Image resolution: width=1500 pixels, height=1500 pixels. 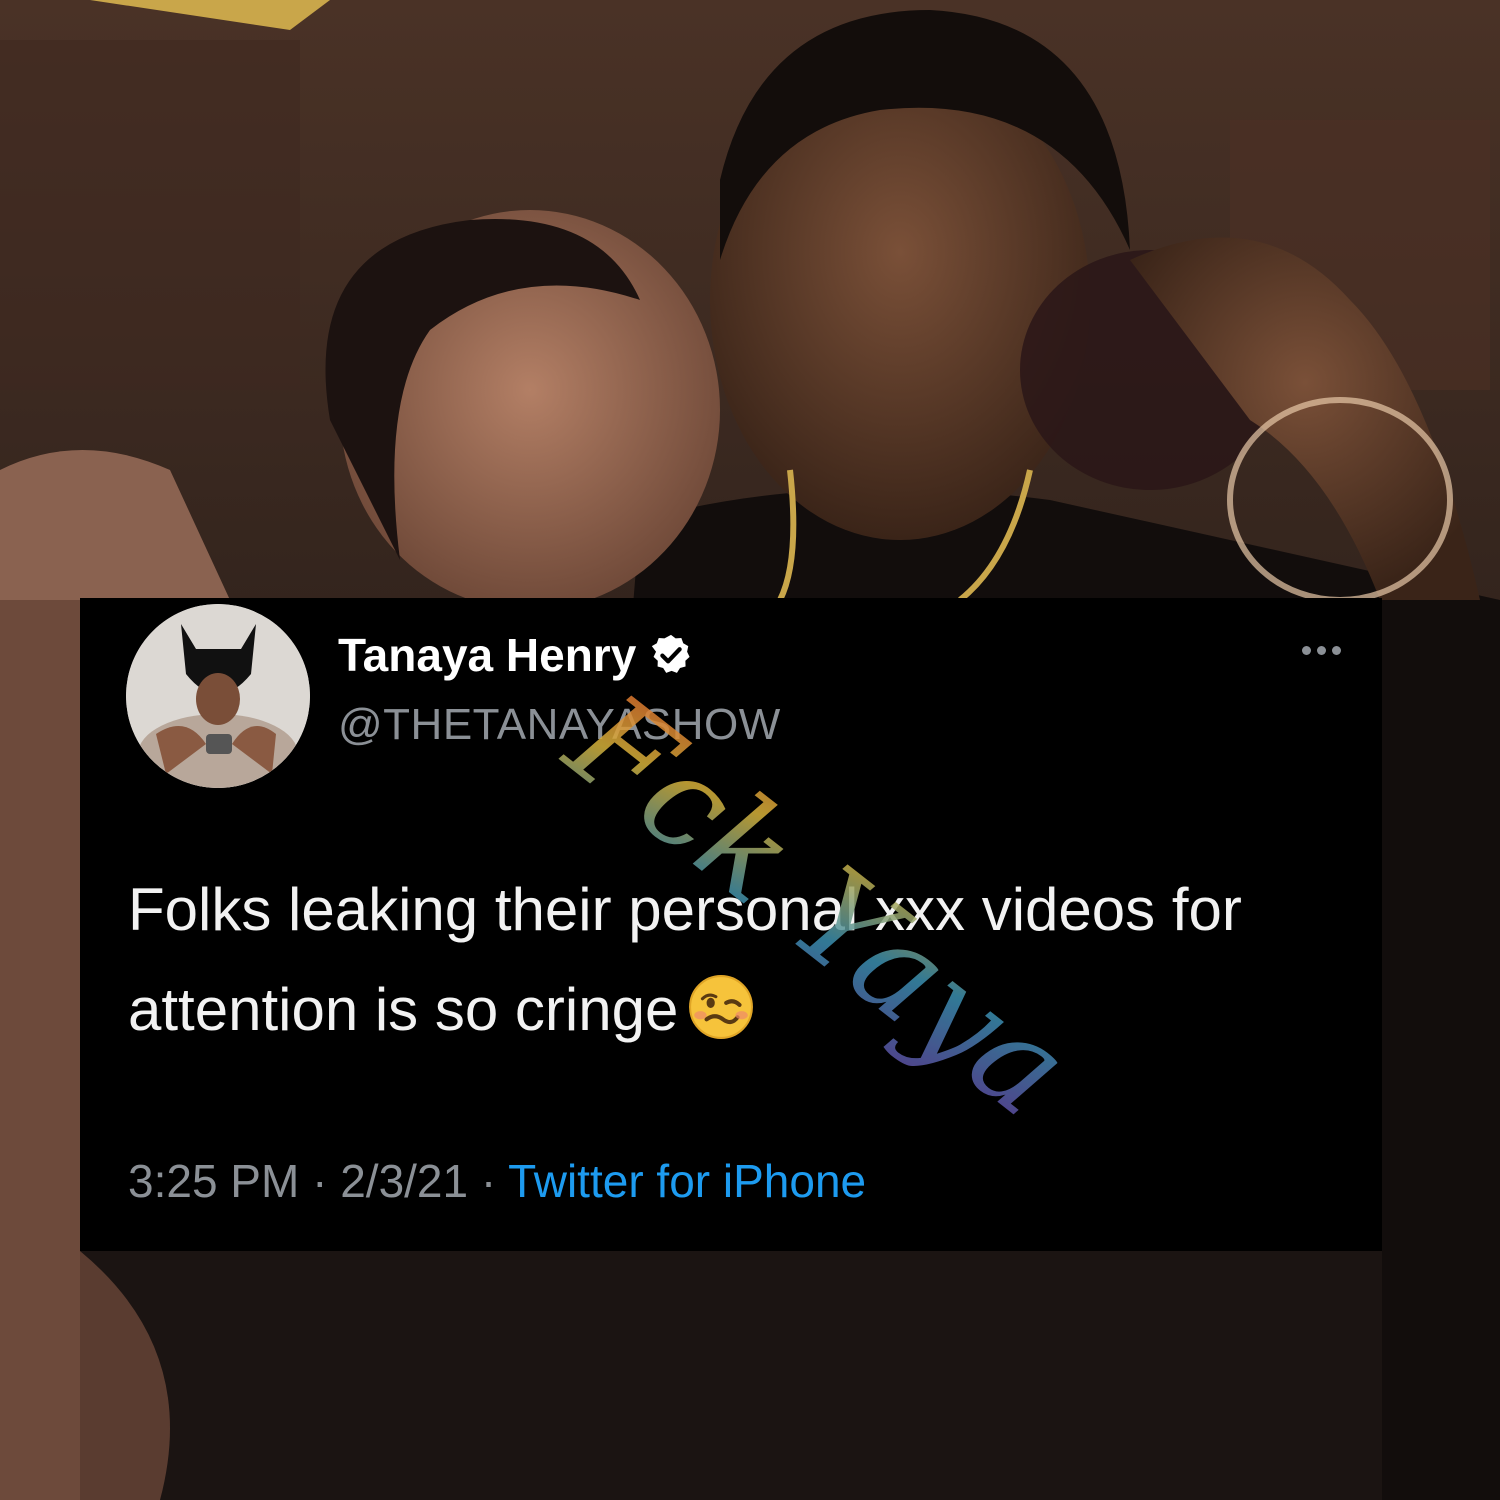 I want to click on avatar-image, so click(x=218, y=696).